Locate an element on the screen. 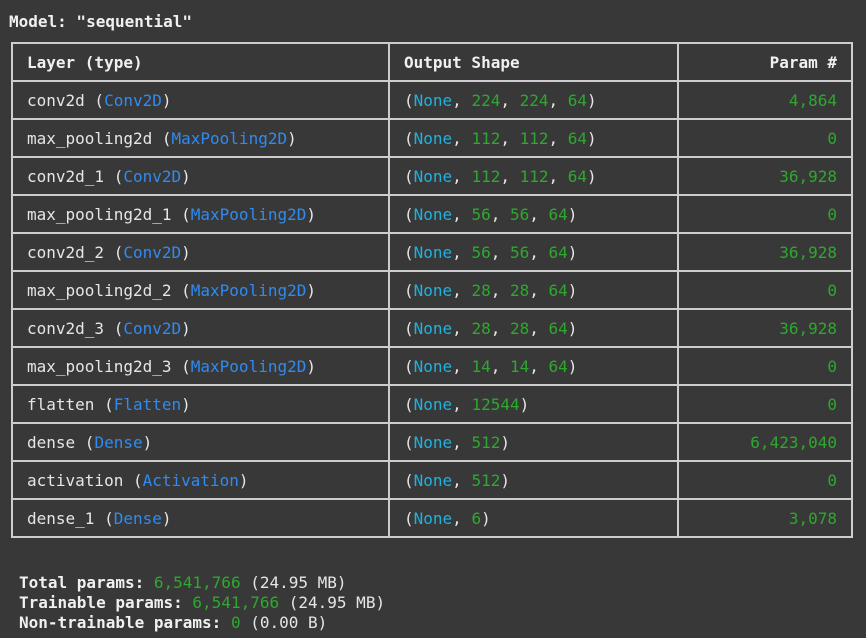  layer-cell: conv2d_2 (Conv2D) is located at coordinates (200, 252).